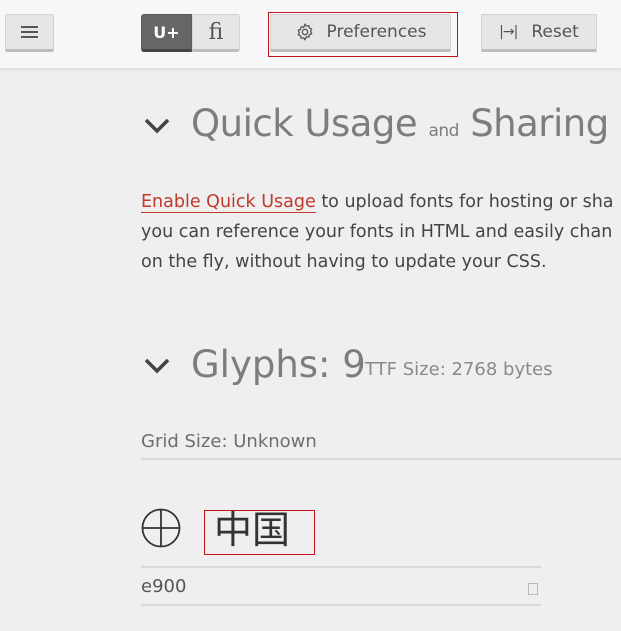  I want to click on reset-button: |→| Reset, so click(539, 33).